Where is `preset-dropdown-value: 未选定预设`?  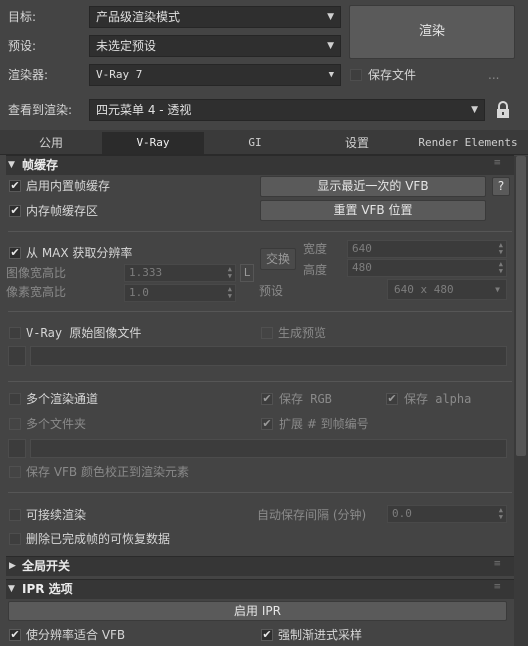 preset-dropdown-value: 未选定预设 is located at coordinates (126, 46).